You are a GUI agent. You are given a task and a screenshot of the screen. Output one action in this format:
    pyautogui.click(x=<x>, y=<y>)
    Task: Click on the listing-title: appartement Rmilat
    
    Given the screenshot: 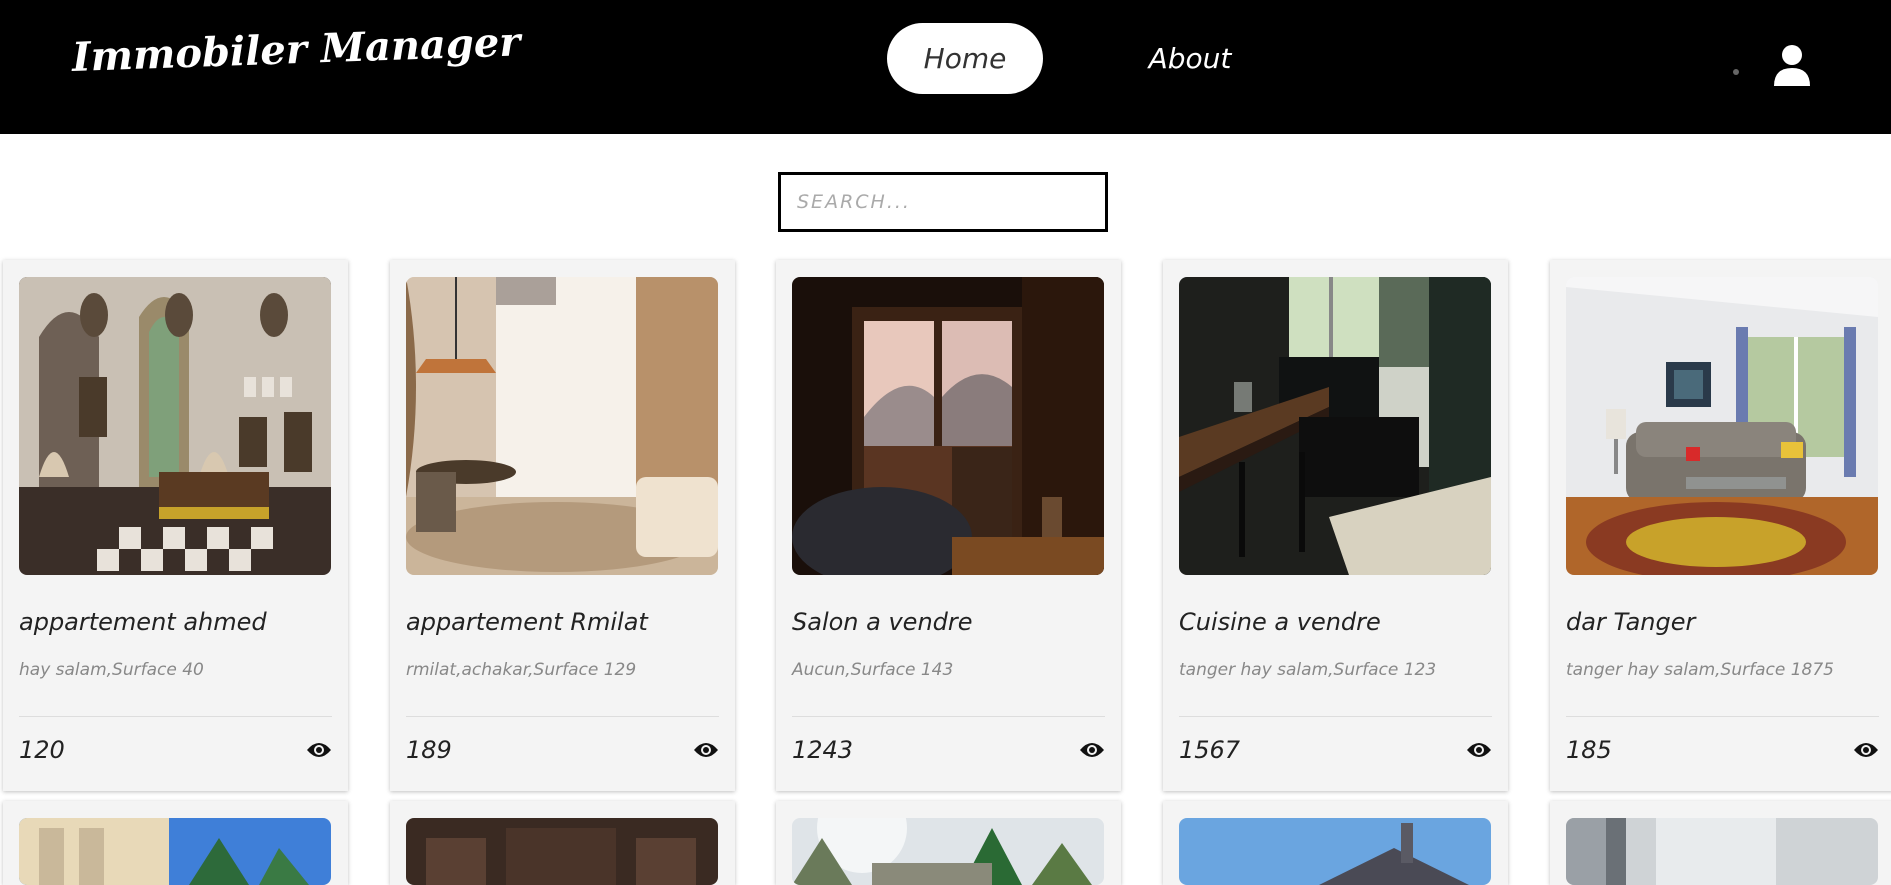 What is the action you would take?
    pyautogui.click(x=527, y=622)
    